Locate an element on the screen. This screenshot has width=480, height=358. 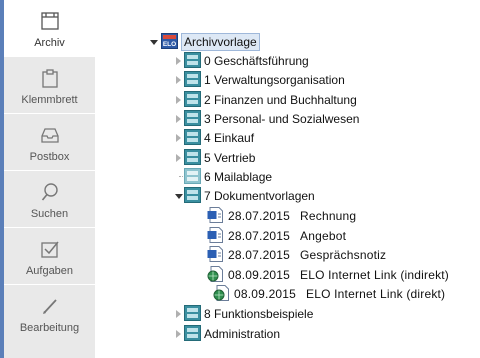
tree-folder-label: 3 Personal- und Sozialwesen is located at coordinates (282, 119).